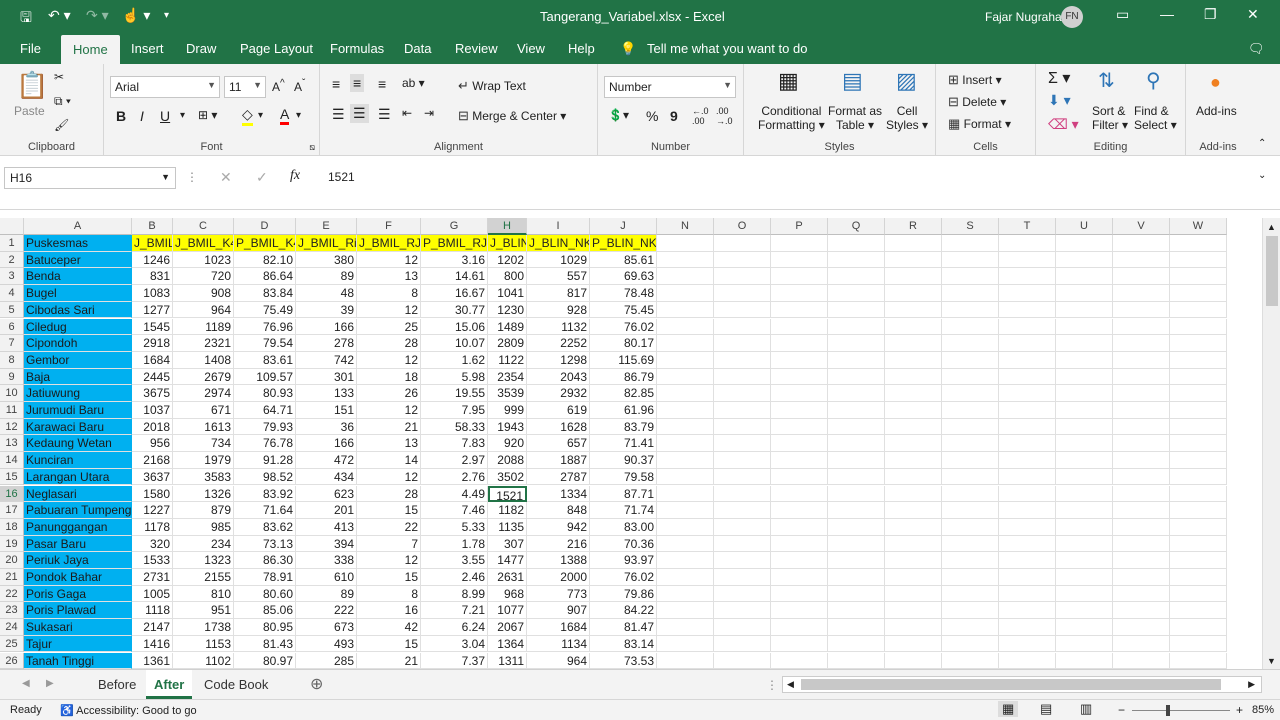  What do you see at coordinates (558, 310) in the screenshot?
I see `table-cell: 928` at bounding box center [558, 310].